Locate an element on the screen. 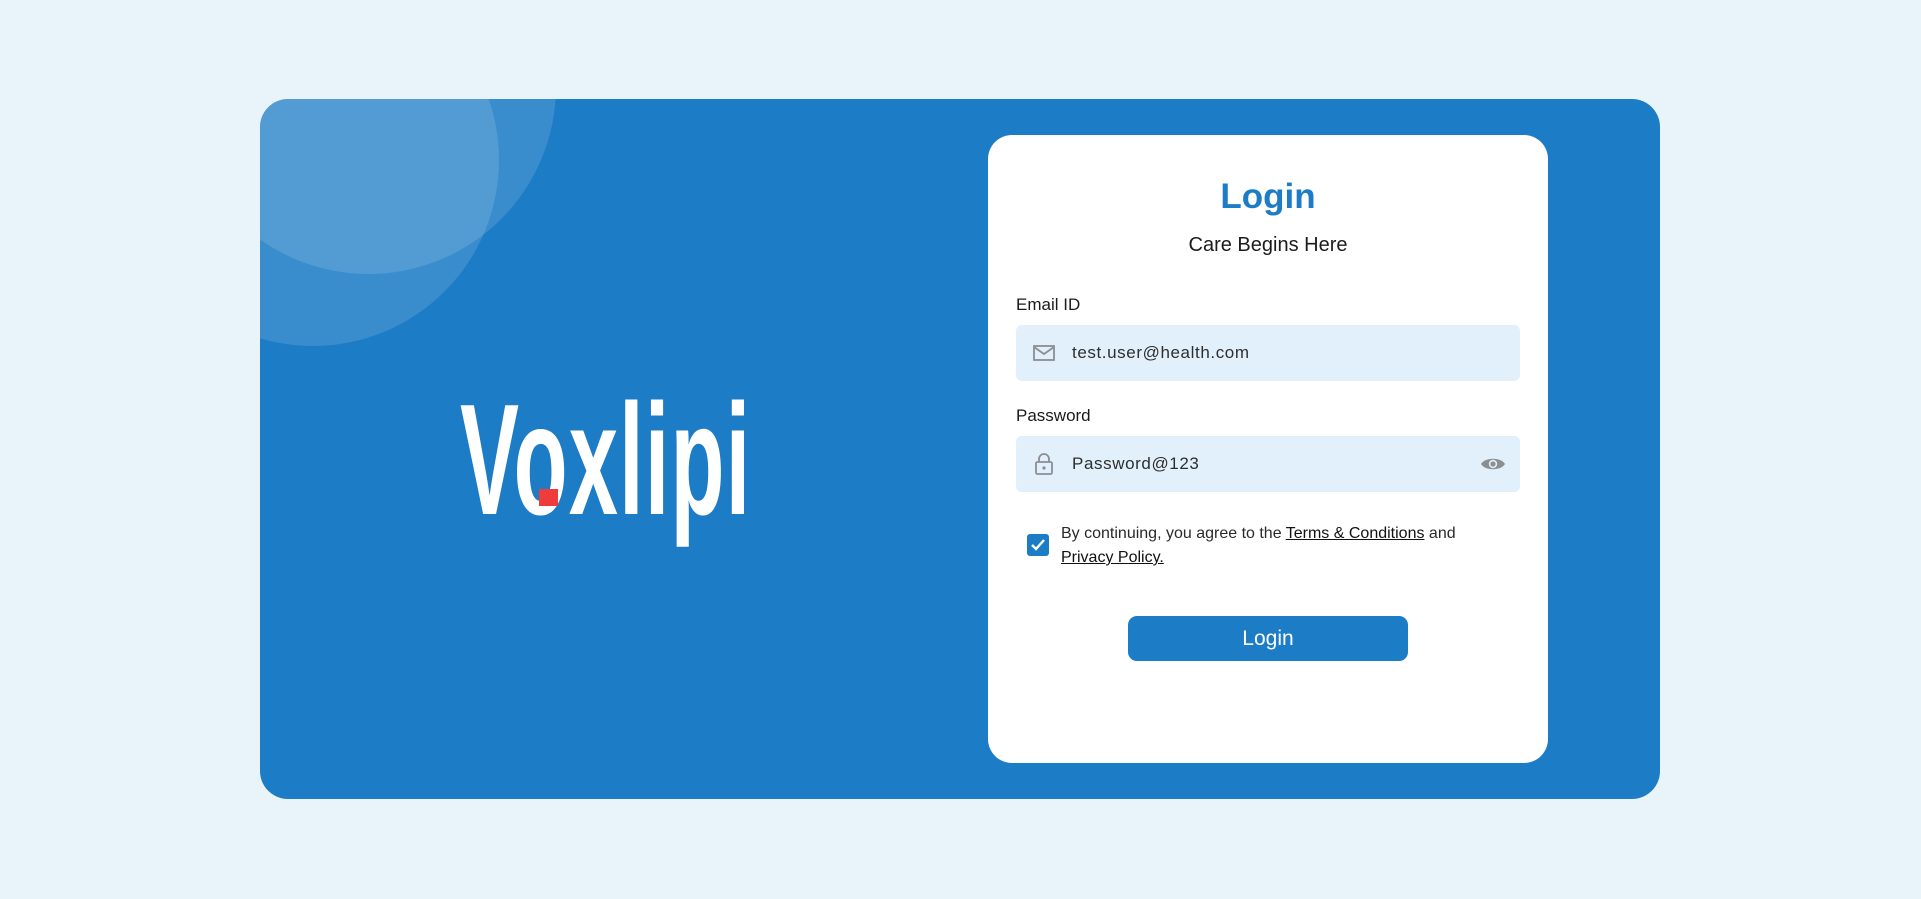 The width and height of the screenshot is (1921, 899). password-field: Password@123 is located at coordinates (1268, 464).